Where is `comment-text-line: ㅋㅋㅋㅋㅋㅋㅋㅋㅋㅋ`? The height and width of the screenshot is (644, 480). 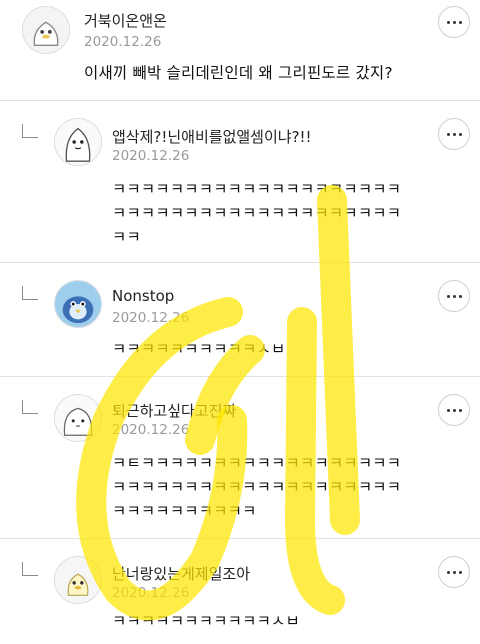 comment-text-line: ㅋㅋㅋㅋㅋㅋㅋㅋㅋㅋ is located at coordinates (184, 511).